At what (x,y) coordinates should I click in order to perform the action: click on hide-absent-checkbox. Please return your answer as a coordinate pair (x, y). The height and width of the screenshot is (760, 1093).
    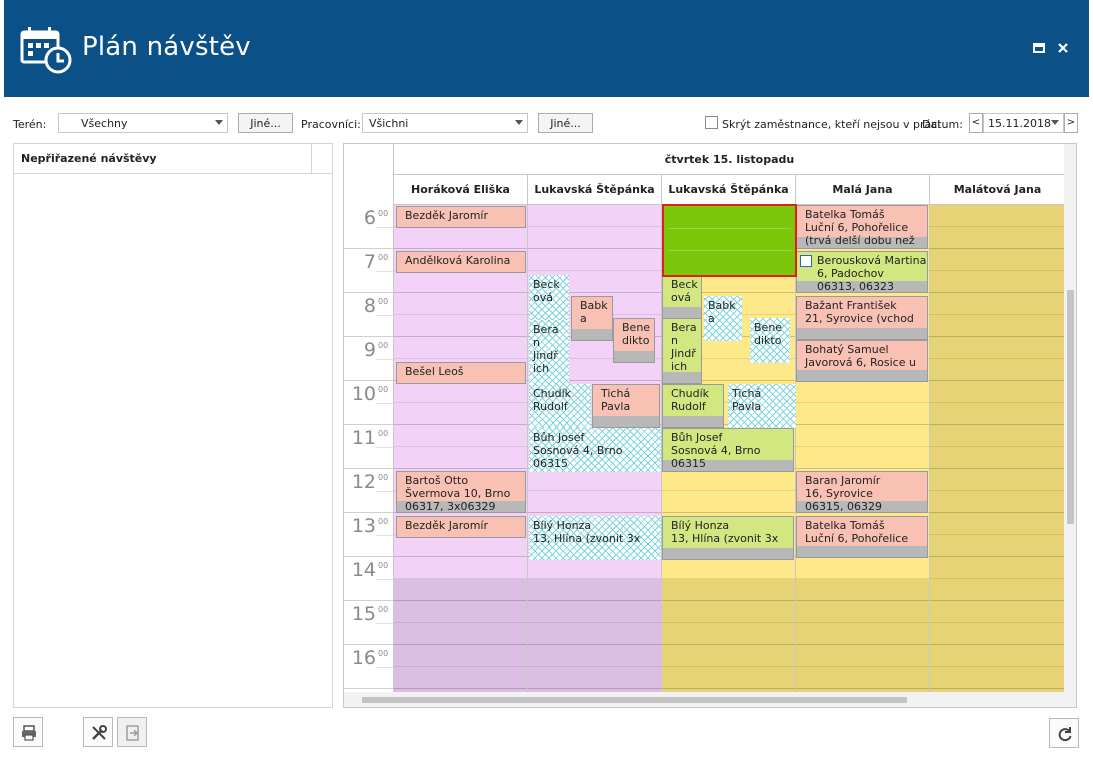
    Looking at the image, I should click on (711, 122).